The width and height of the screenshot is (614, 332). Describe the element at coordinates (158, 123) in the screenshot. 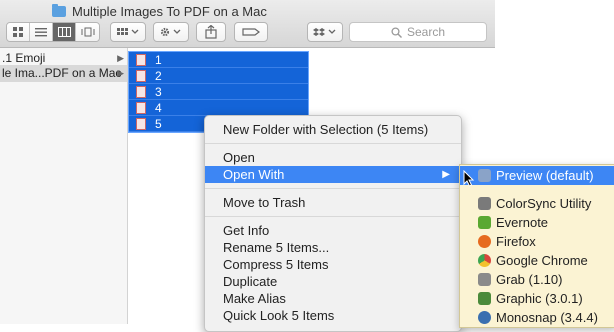

I see `file-name: 5` at that location.